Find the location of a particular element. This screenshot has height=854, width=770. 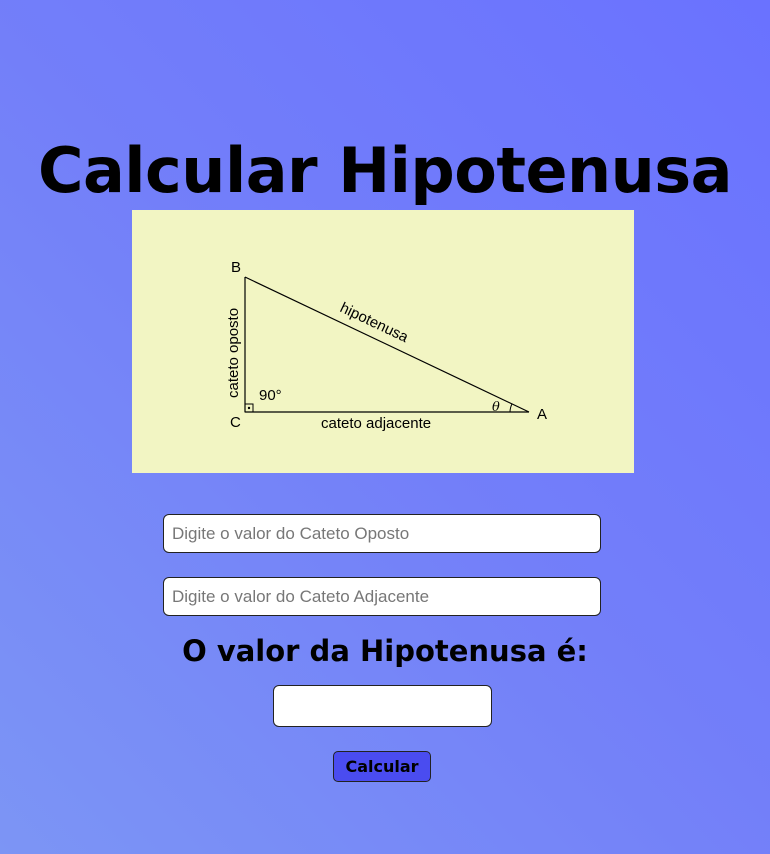

vertex-b-label: B is located at coordinates (236, 267).